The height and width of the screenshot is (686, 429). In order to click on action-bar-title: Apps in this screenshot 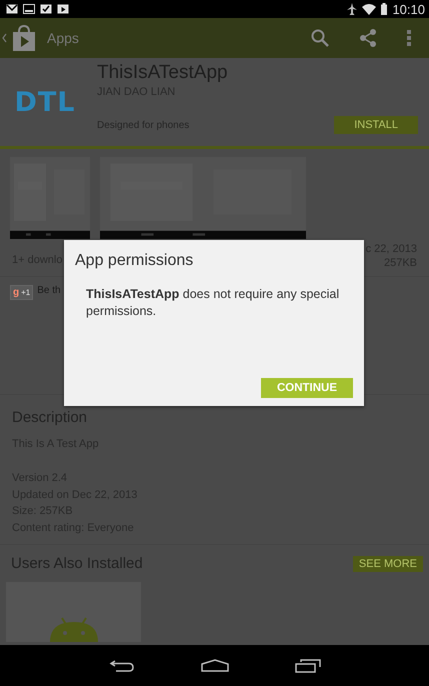, I will do `click(63, 38)`.